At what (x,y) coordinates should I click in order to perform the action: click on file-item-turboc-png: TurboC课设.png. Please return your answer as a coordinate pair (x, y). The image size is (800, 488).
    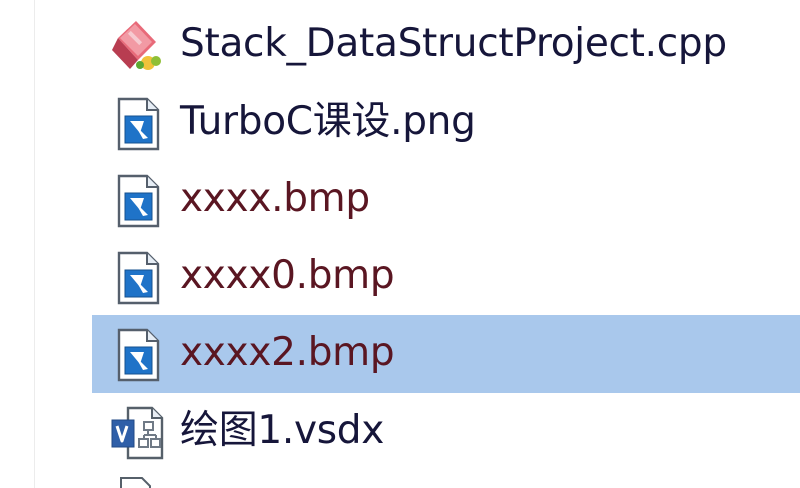
    Looking at the image, I should click on (446, 123).